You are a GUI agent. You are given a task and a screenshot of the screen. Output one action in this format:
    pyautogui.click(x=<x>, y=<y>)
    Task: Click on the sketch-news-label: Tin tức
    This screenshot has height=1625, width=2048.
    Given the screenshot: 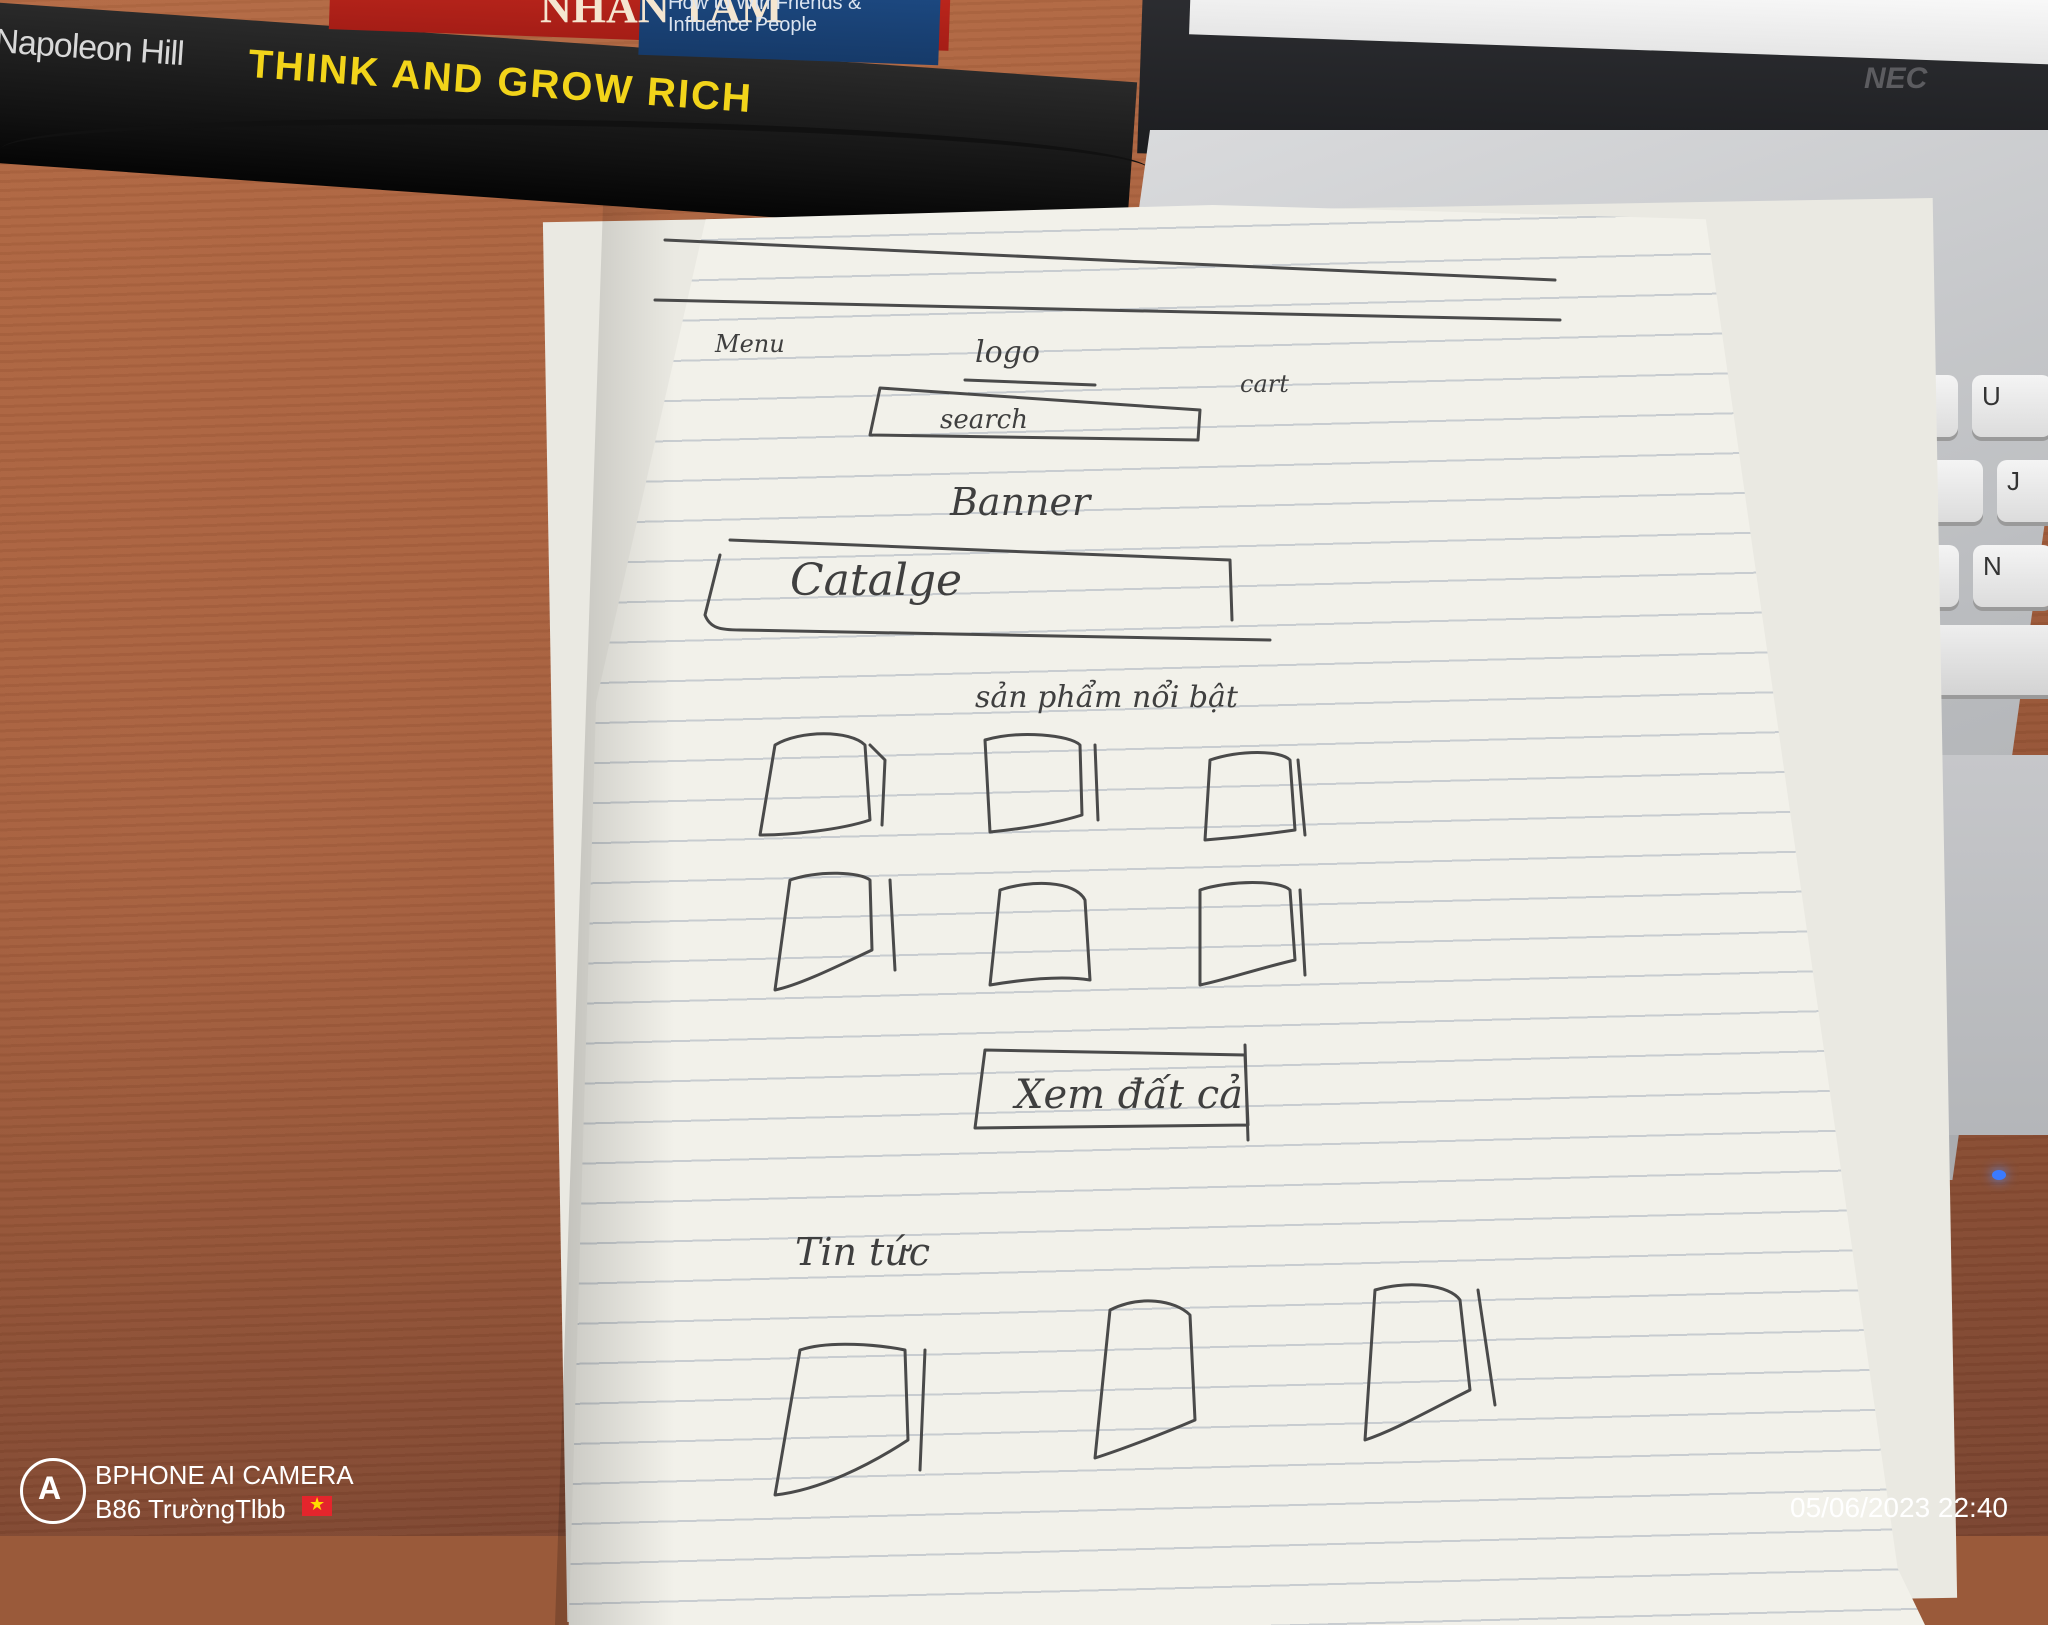 What is the action you would take?
    pyautogui.click(x=863, y=1252)
    